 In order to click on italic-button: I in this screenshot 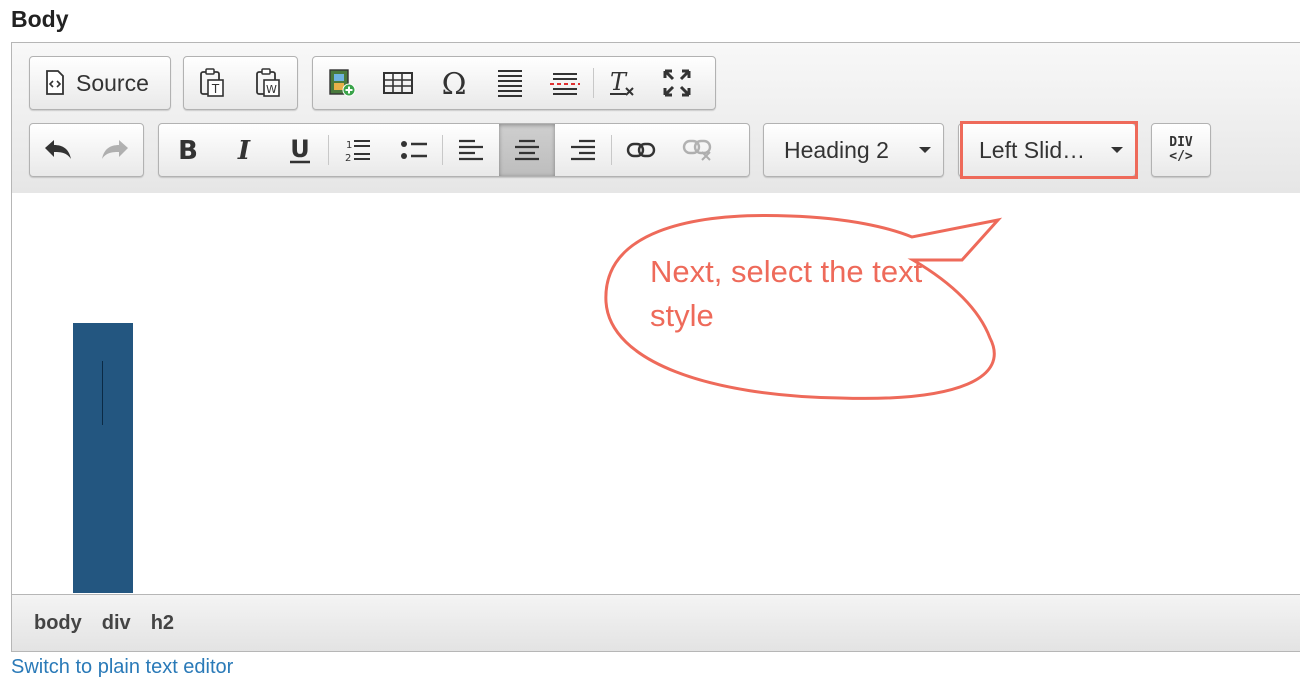, I will do `click(243, 150)`.